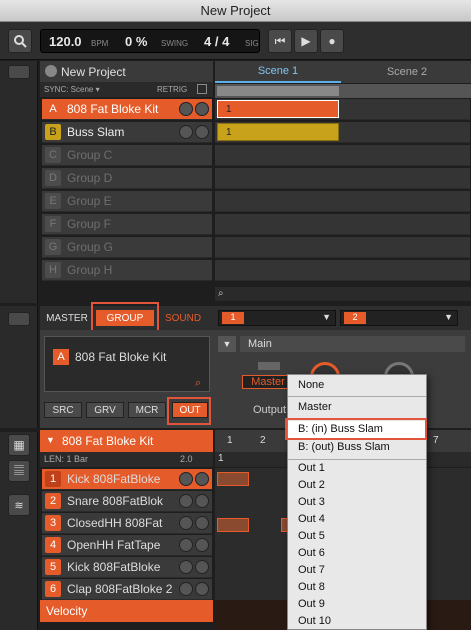 This screenshot has width=471, height=630. I want to click on velocity-lane: Velocity, so click(126, 611).